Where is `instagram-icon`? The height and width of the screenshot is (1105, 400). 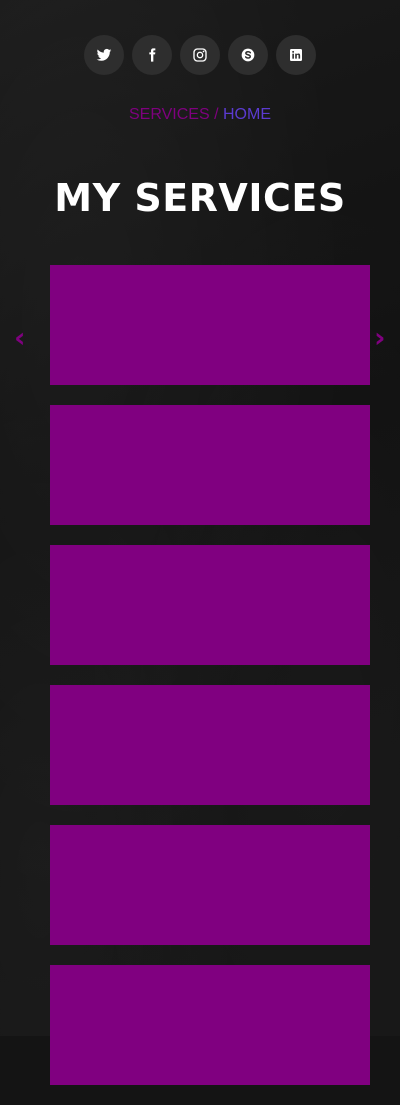 instagram-icon is located at coordinates (200, 55).